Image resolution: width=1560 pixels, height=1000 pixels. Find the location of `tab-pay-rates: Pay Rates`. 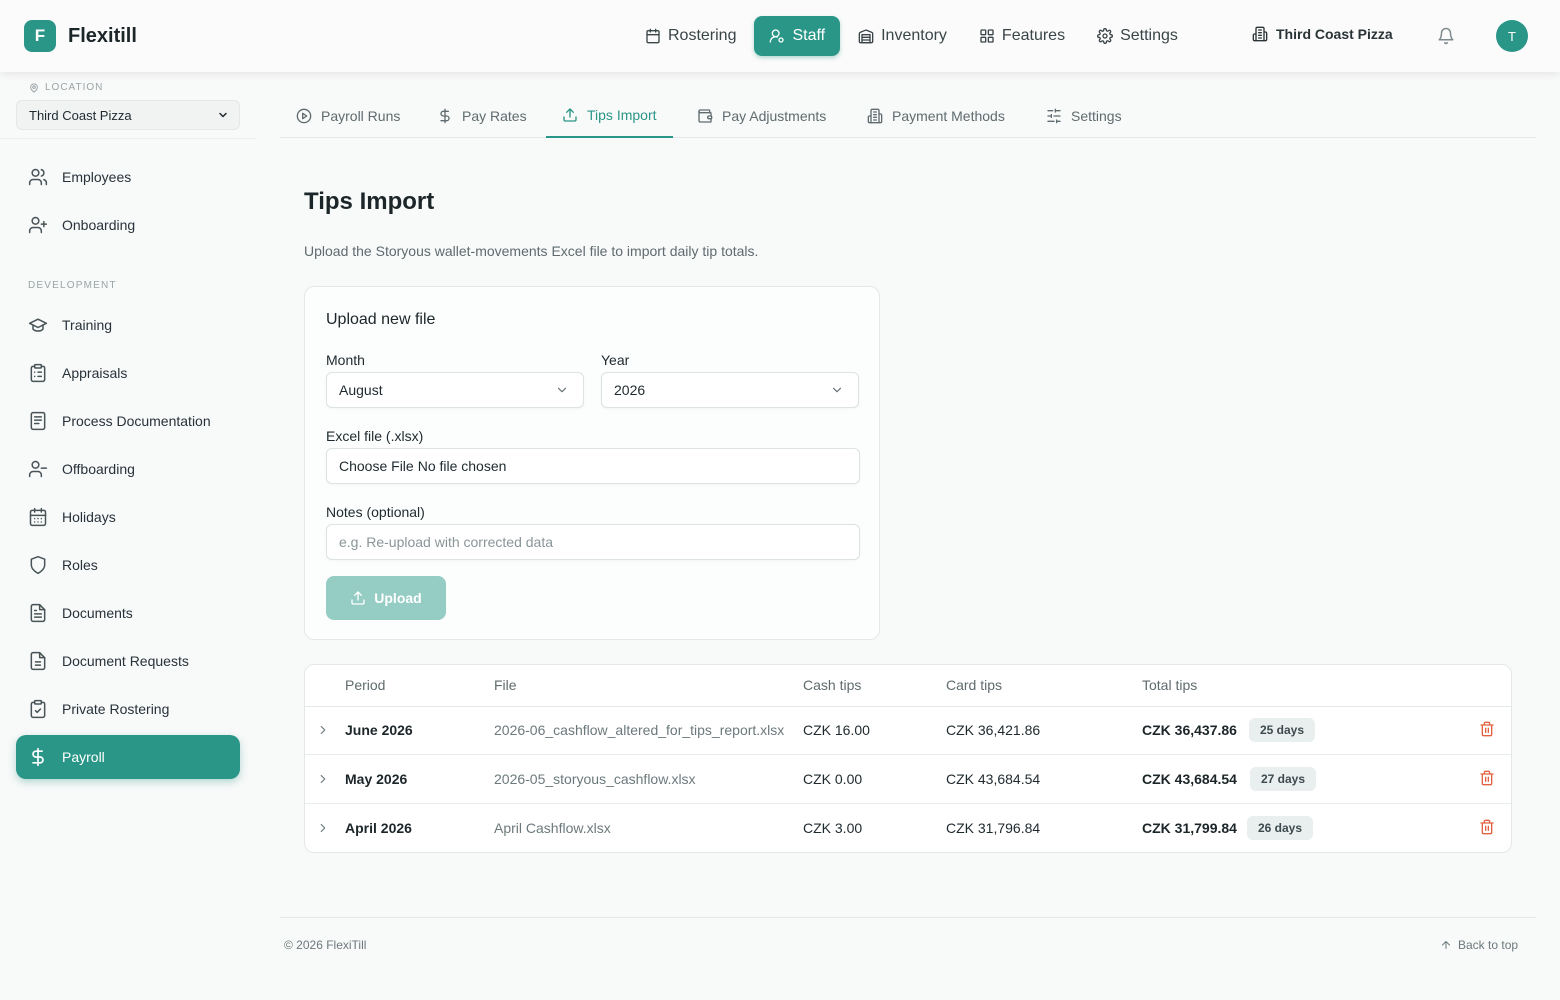

tab-pay-rates: Pay Rates is located at coordinates (482, 116).